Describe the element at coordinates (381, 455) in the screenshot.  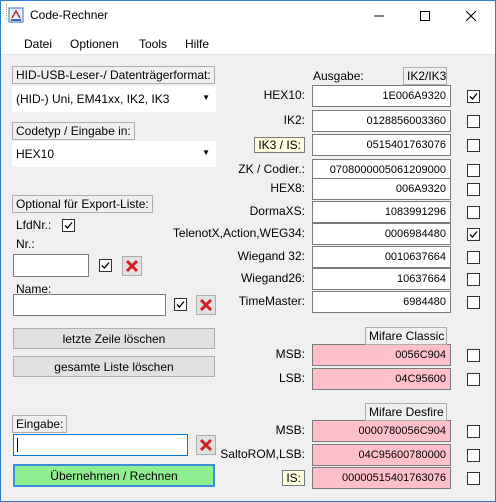
I see `output-value-field: 04C95600780000` at that location.